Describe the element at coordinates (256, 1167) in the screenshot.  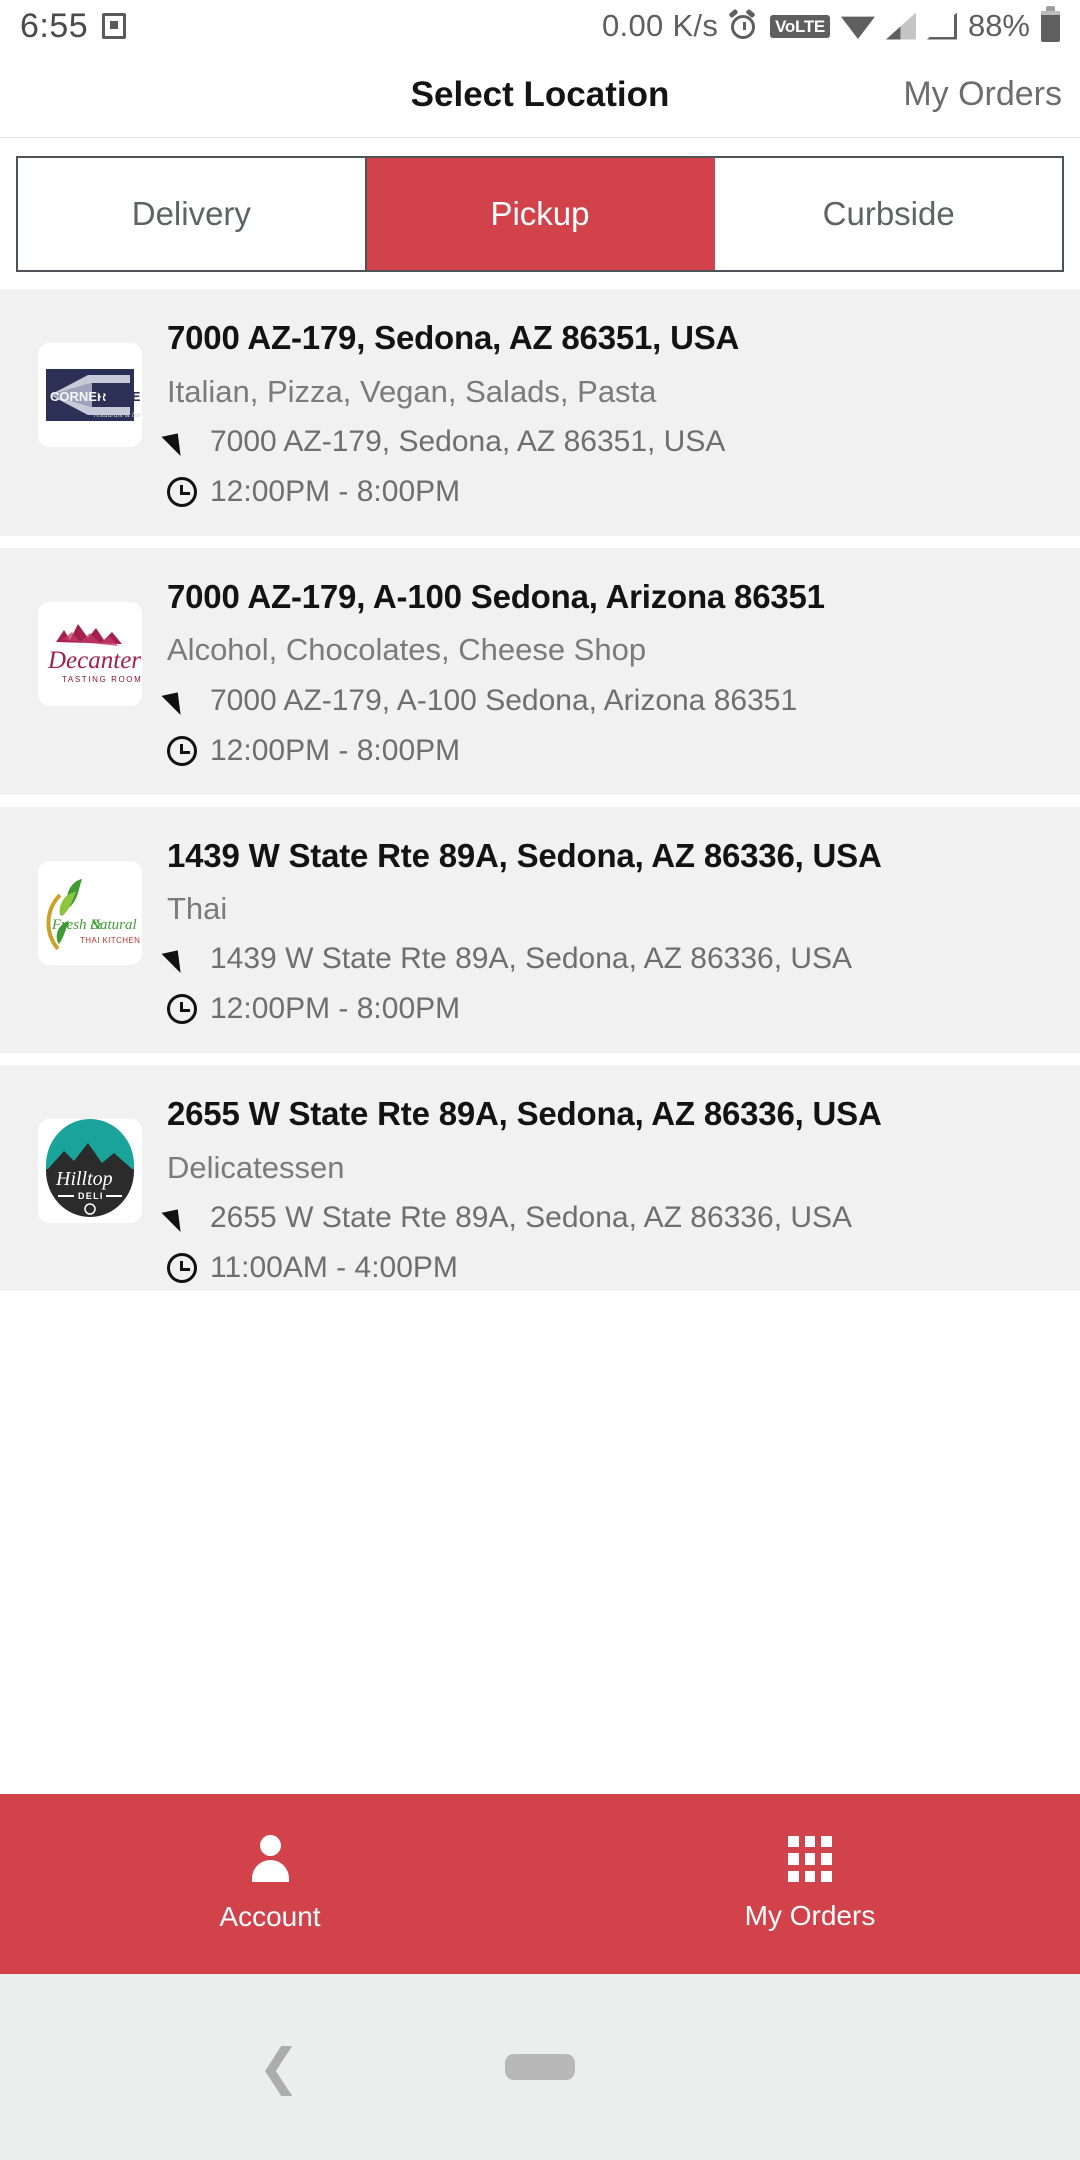
I see `location-categories: Delicatessen` at that location.